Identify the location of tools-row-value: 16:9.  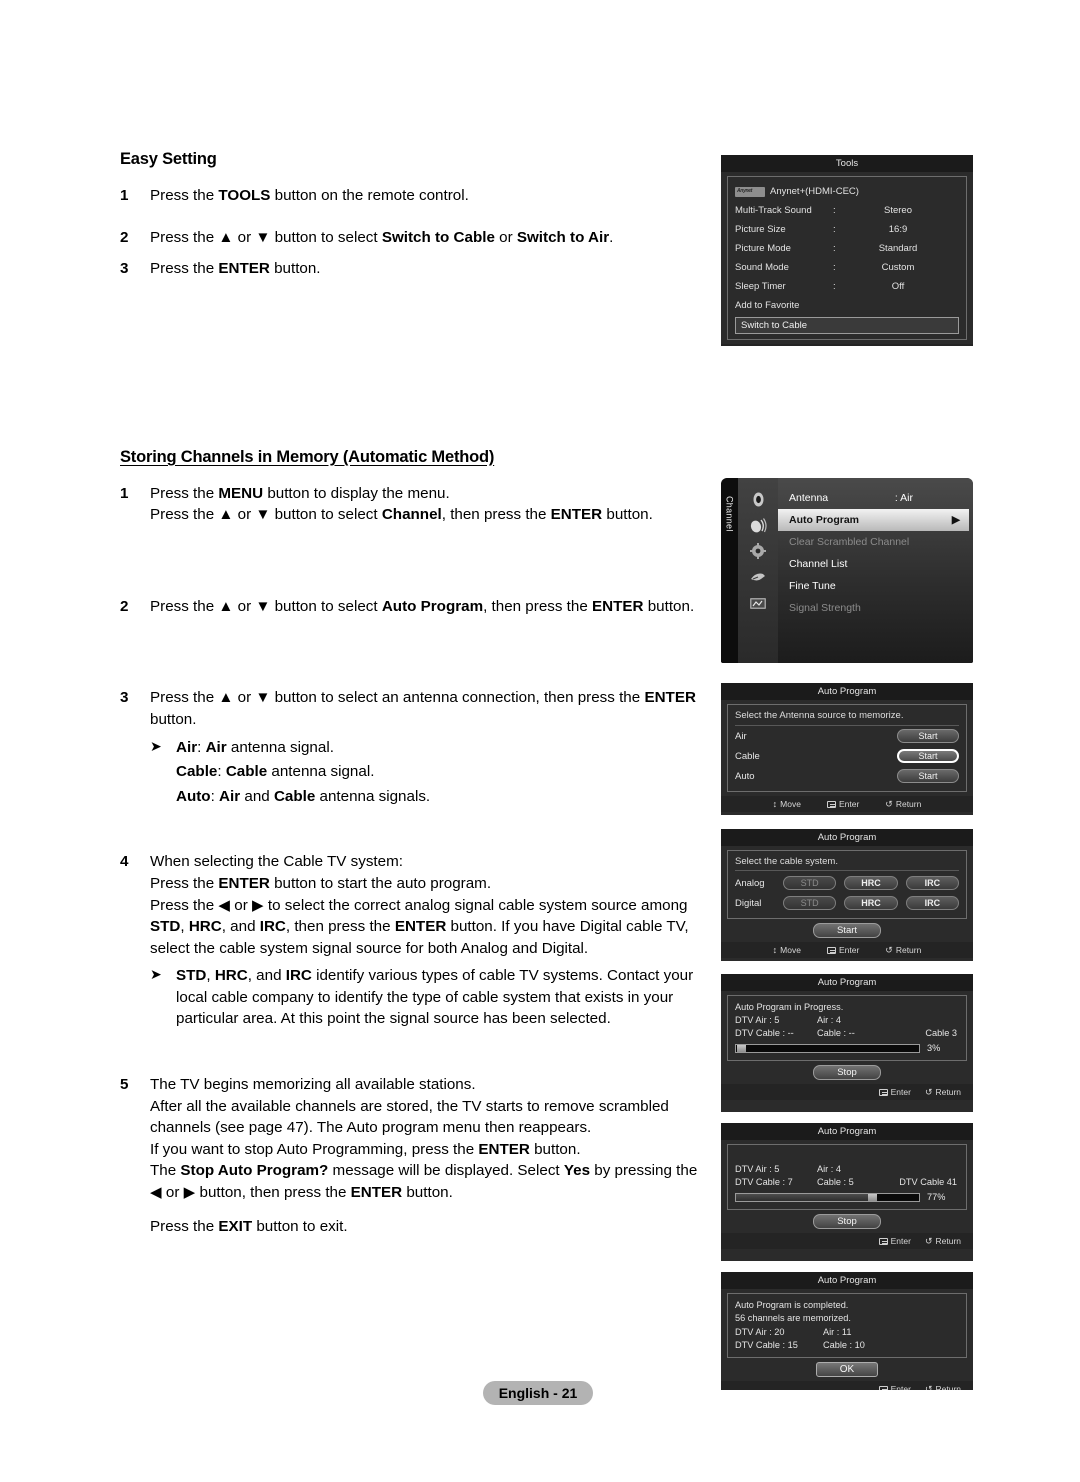
(898, 229).